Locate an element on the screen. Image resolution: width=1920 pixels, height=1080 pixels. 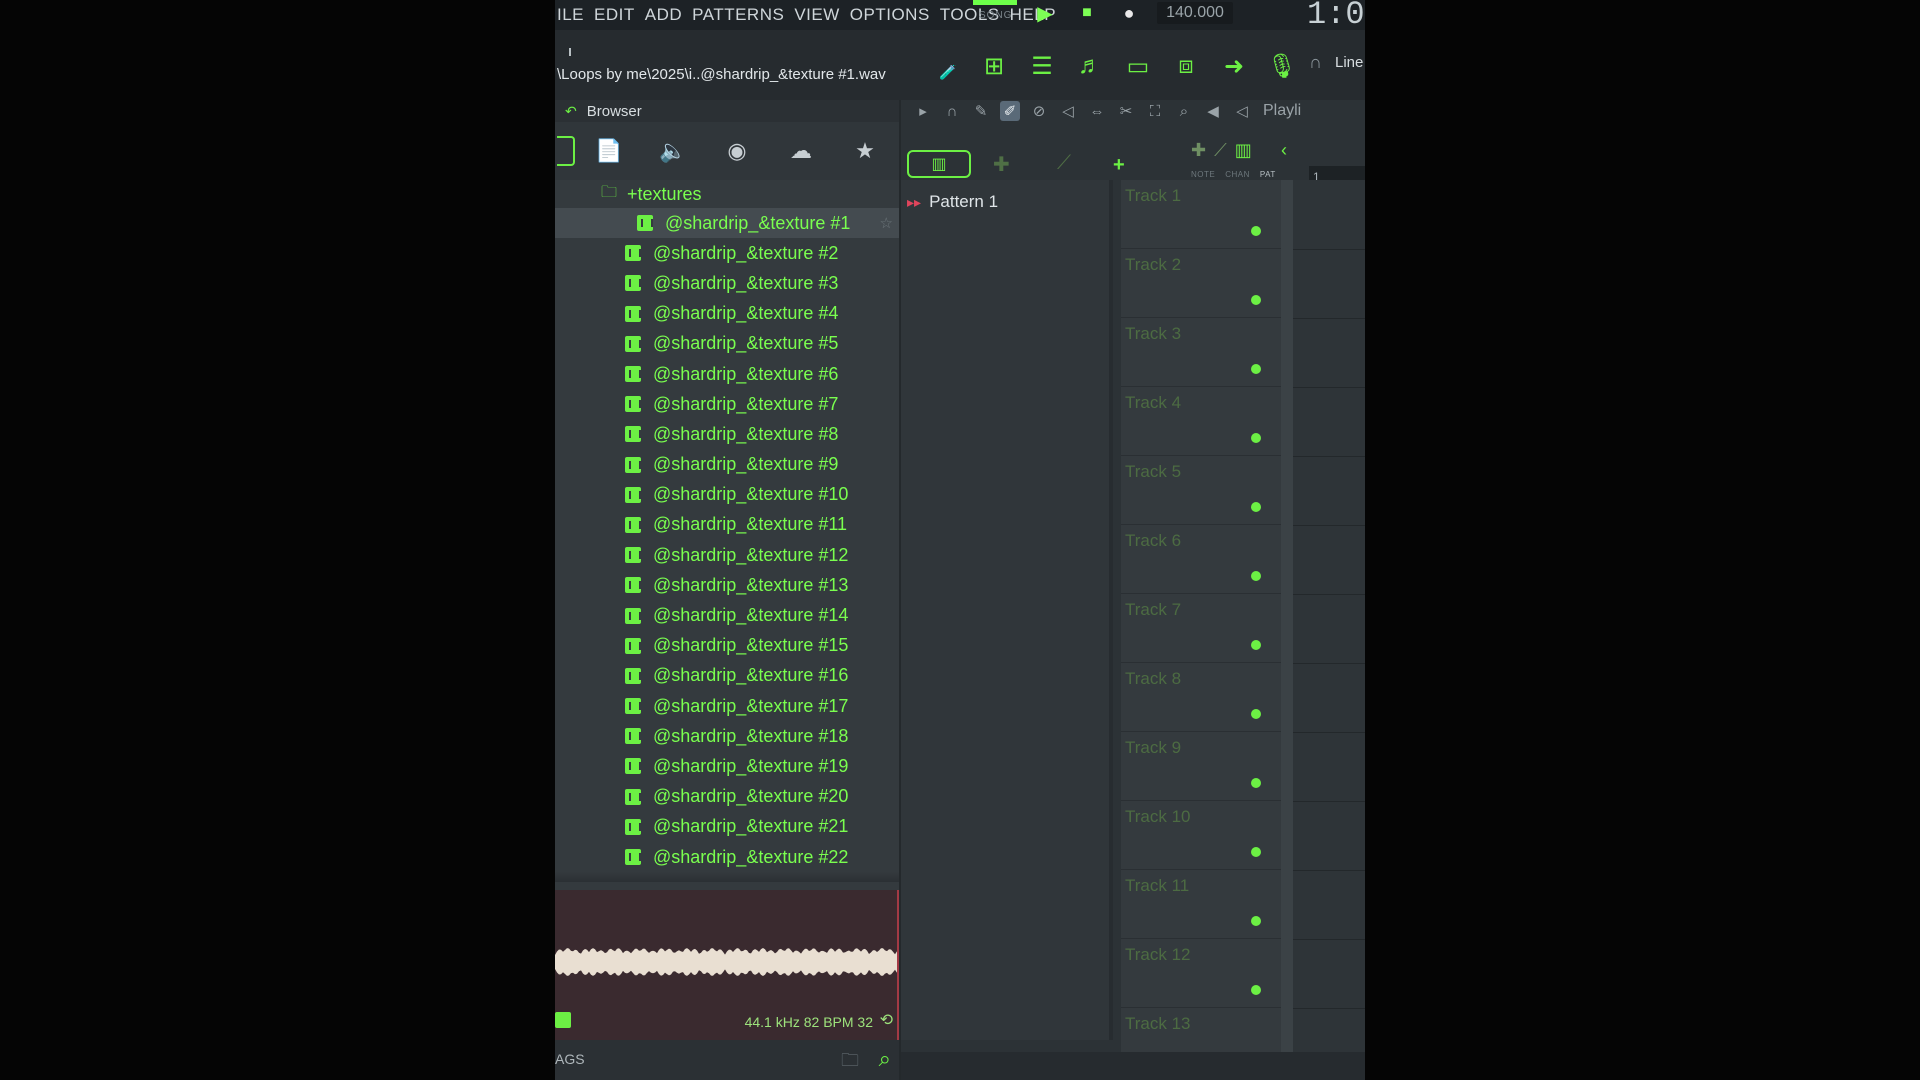
track-header: Track 9 is located at coordinates (1201, 766).